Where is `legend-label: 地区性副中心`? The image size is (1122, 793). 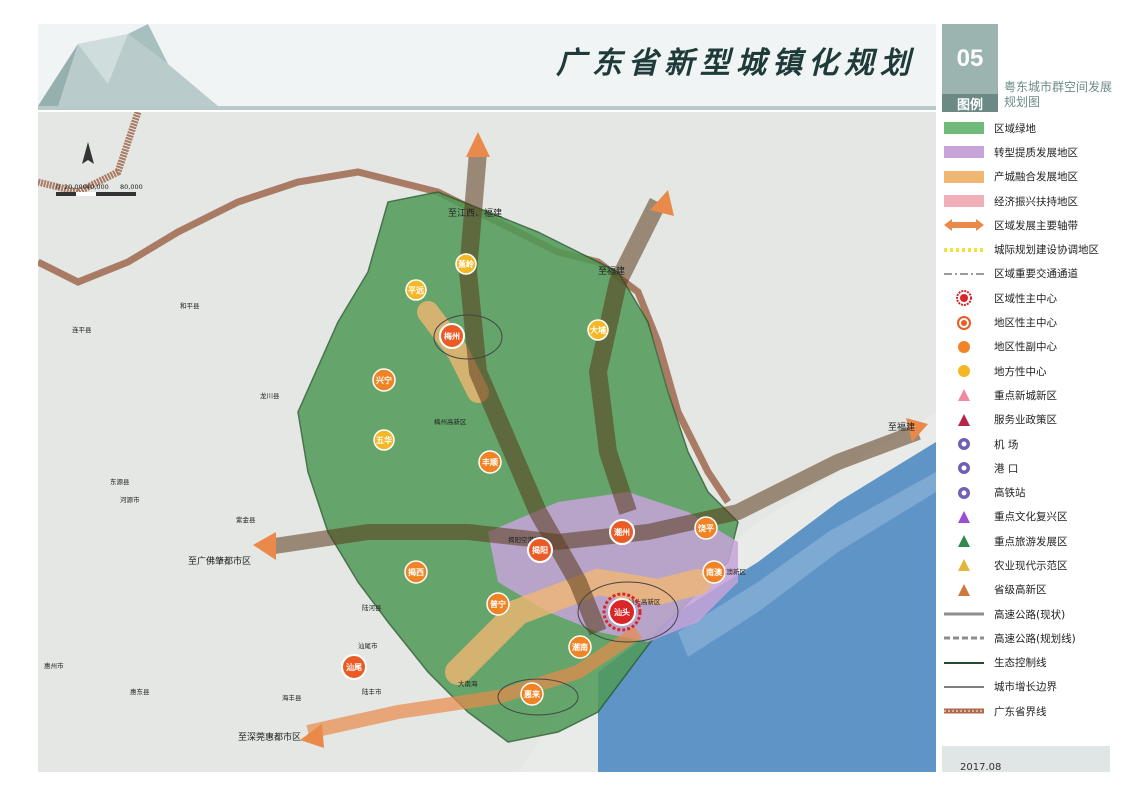
legend-label: 地区性副中心 is located at coordinates (1025, 347).